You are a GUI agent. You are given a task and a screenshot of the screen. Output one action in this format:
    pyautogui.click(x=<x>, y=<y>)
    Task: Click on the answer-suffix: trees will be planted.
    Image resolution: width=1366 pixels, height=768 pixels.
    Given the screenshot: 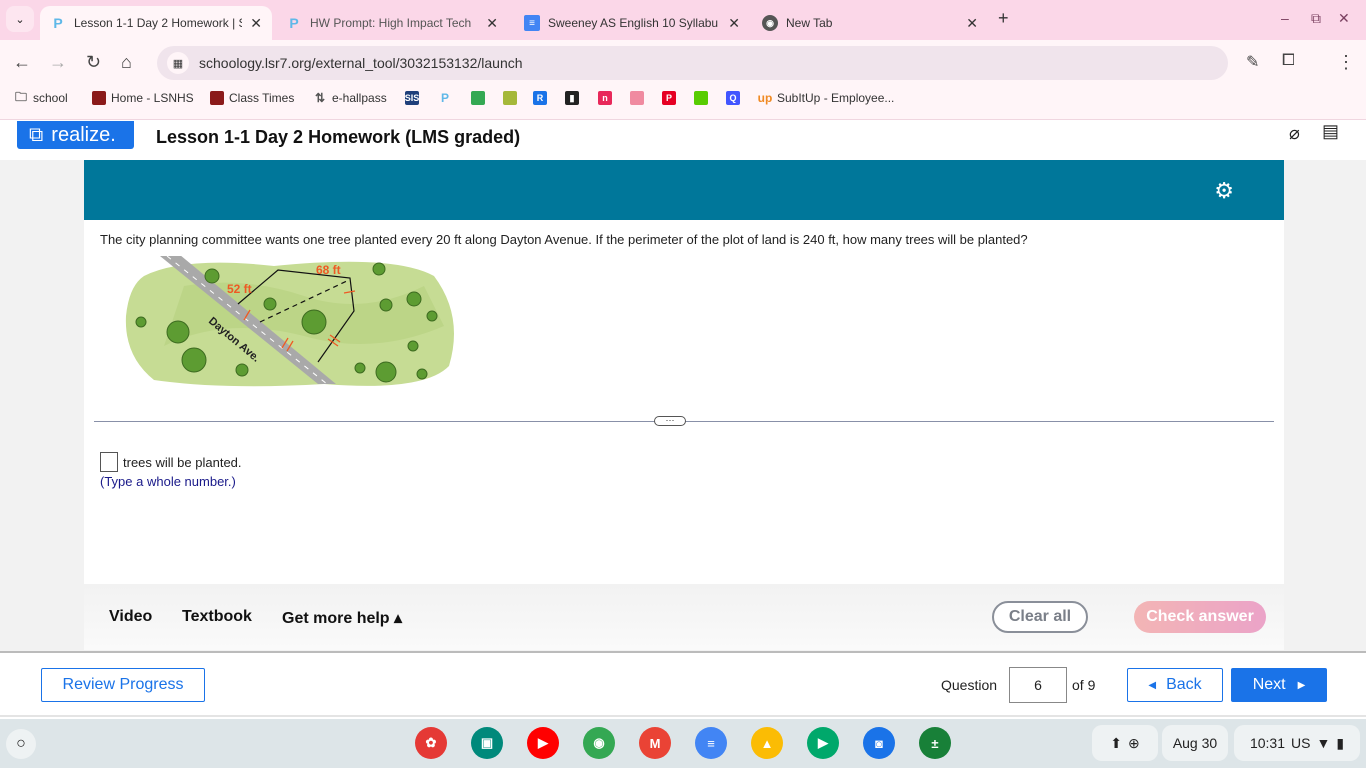 What is the action you would take?
    pyautogui.click(x=182, y=462)
    